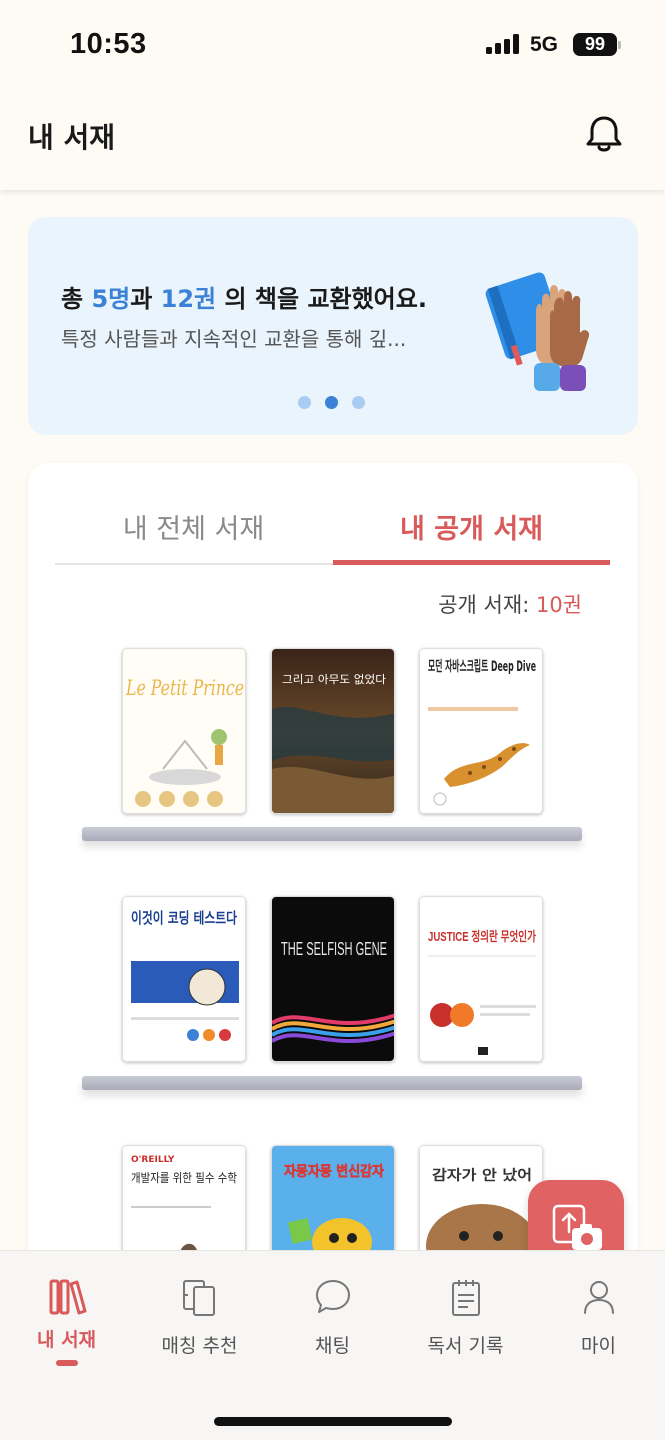 Image resolution: width=665 pixels, height=1440 pixels. I want to click on match-books-icon, so click(198, 1298).